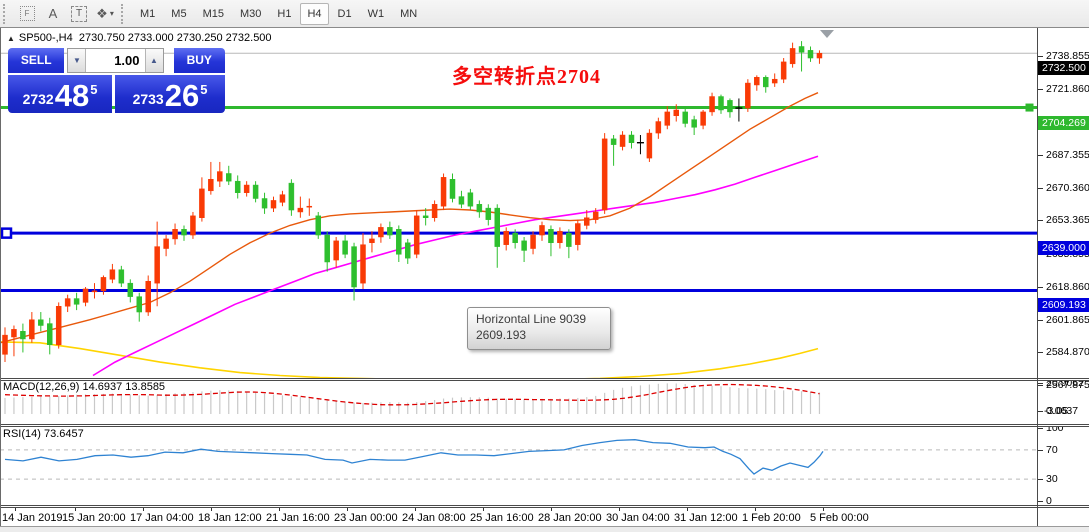 The width and height of the screenshot is (1089, 532). What do you see at coordinates (45, 38) in the screenshot?
I see `symbol-period: SP500-,H4` at bounding box center [45, 38].